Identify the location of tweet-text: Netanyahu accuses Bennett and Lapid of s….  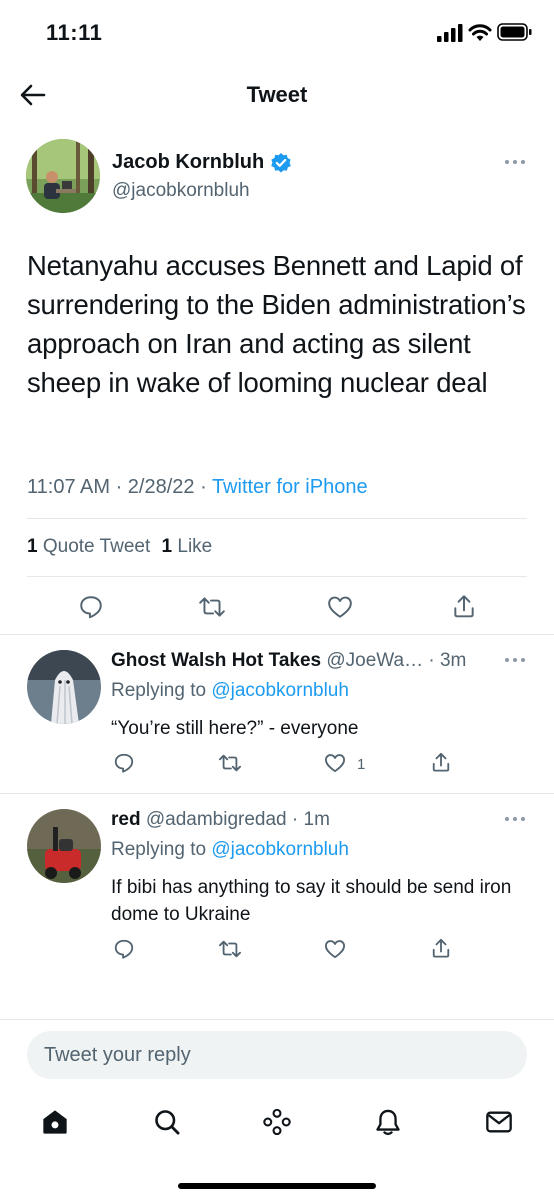
(276, 324).